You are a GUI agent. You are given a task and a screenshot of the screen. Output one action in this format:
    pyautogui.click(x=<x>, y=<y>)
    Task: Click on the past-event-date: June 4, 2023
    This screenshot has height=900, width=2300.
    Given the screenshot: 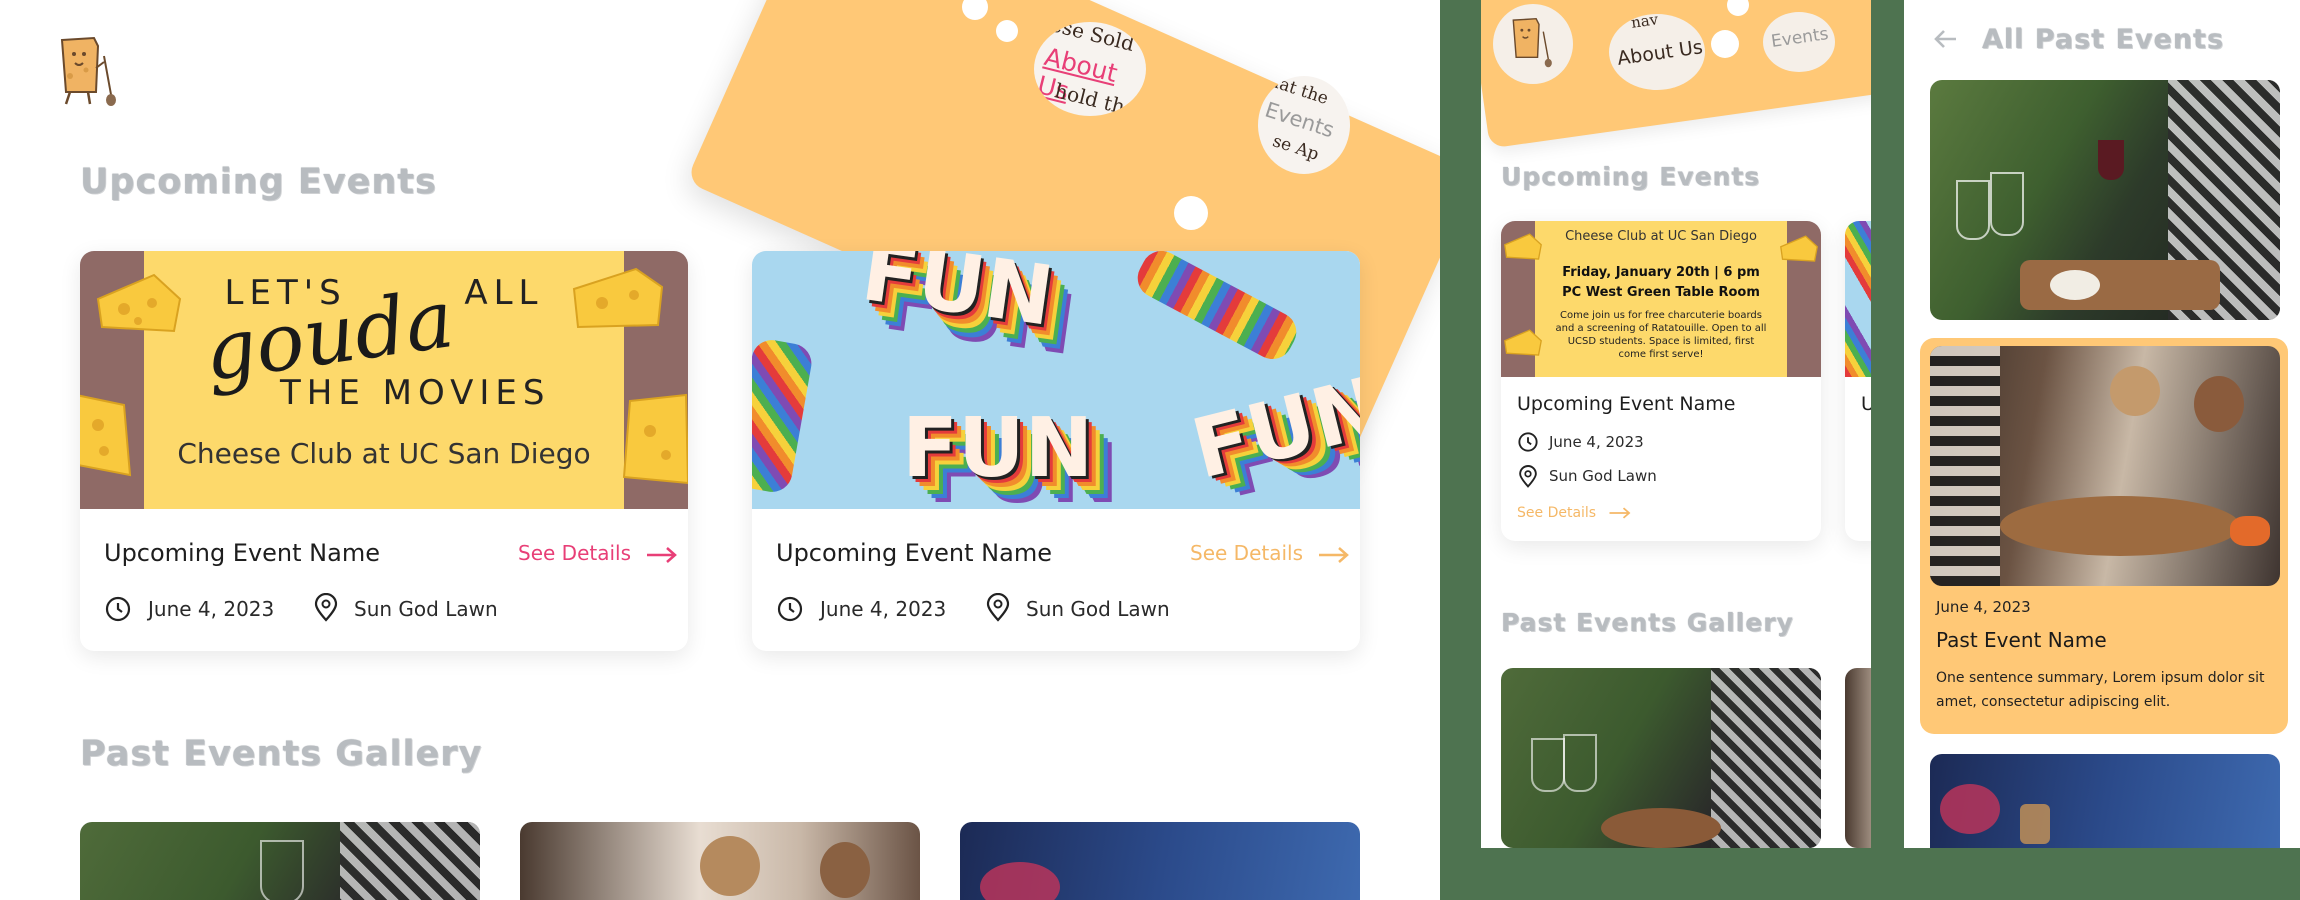 What is the action you would take?
    pyautogui.click(x=1983, y=607)
    